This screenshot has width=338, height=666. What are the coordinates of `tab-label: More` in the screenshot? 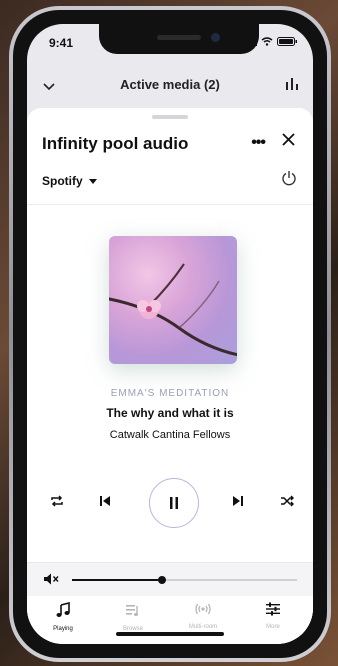 It's located at (273, 627).